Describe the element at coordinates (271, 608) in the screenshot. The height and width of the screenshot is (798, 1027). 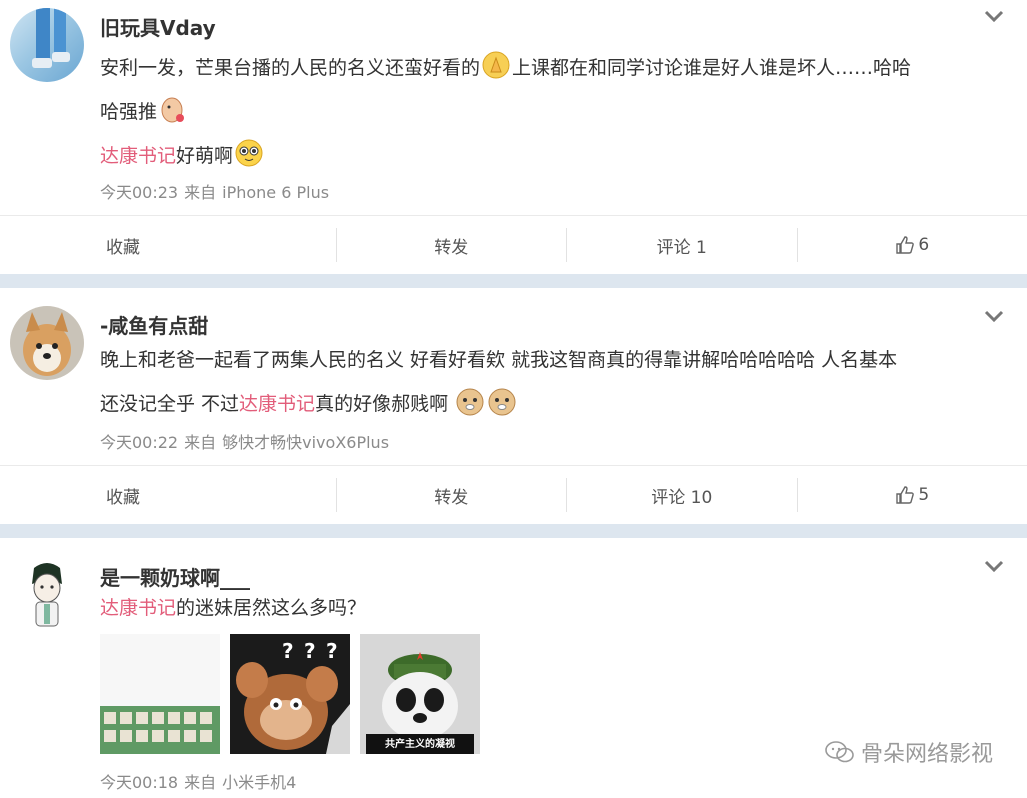
I see `text-segment: 的迷妹居然这么多吗？` at that location.